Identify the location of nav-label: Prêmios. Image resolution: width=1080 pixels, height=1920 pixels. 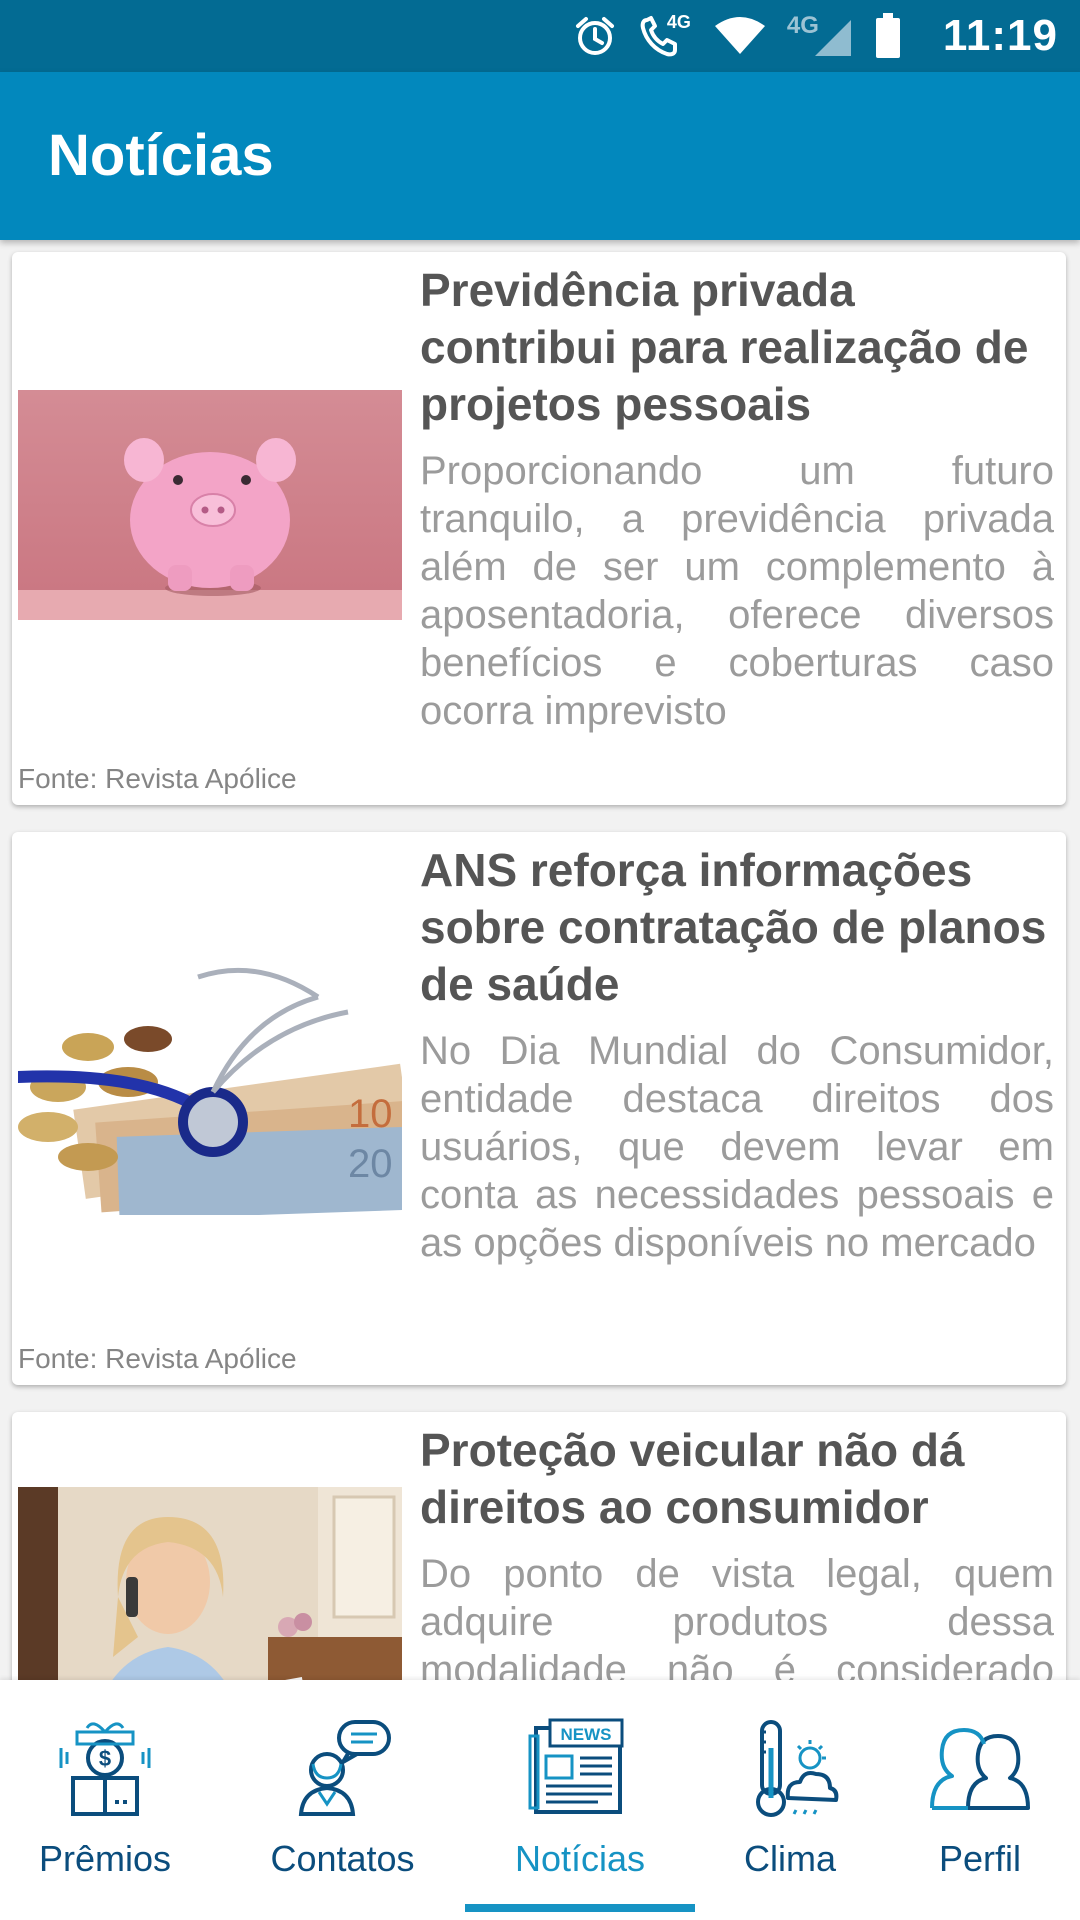
(105, 1858).